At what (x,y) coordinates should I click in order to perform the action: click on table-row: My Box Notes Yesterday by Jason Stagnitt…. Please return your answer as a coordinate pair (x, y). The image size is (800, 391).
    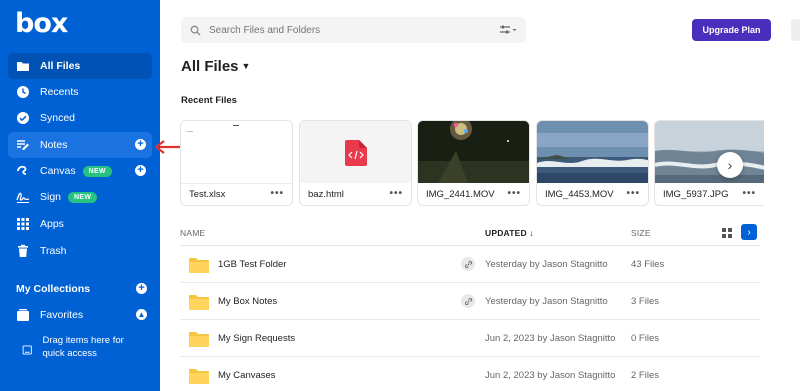
    Looking at the image, I should click on (470, 301).